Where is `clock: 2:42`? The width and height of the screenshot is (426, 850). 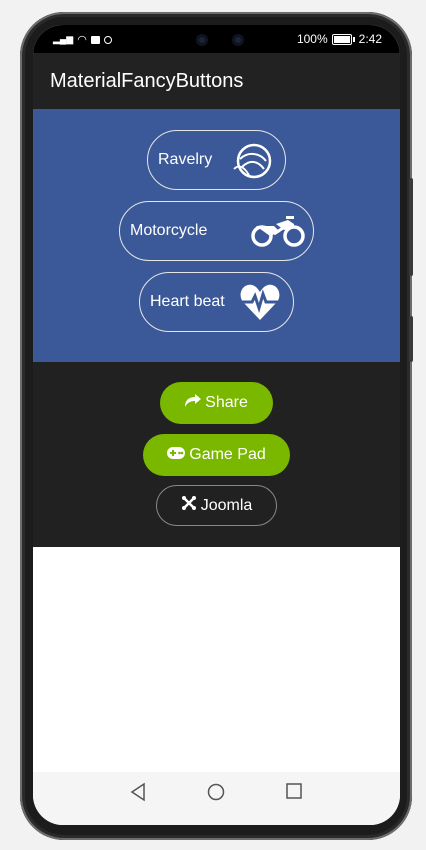 clock: 2:42 is located at coordinates (370, 39).